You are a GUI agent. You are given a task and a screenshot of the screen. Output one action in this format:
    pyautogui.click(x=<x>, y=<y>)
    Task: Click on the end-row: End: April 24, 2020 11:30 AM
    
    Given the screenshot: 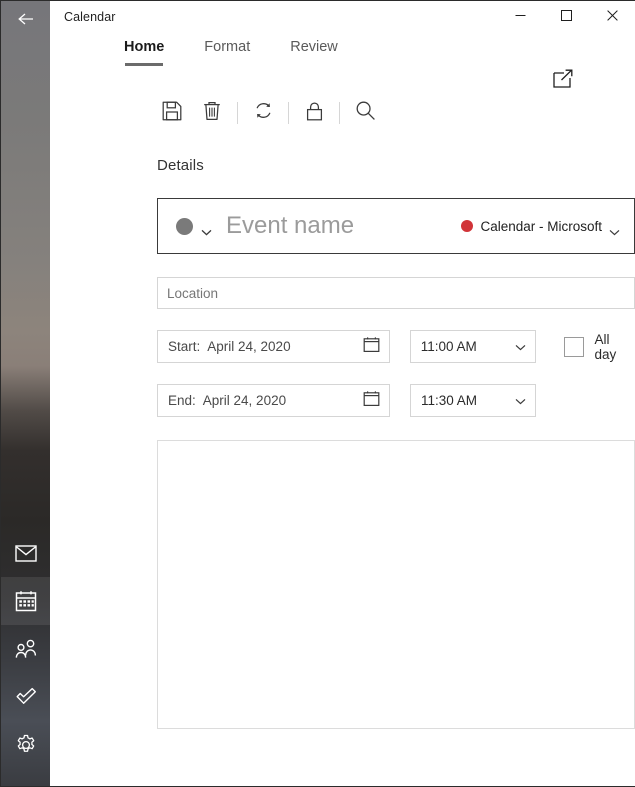 What is the action you would take?
    pyautogui.click(x=396, y=400)
    